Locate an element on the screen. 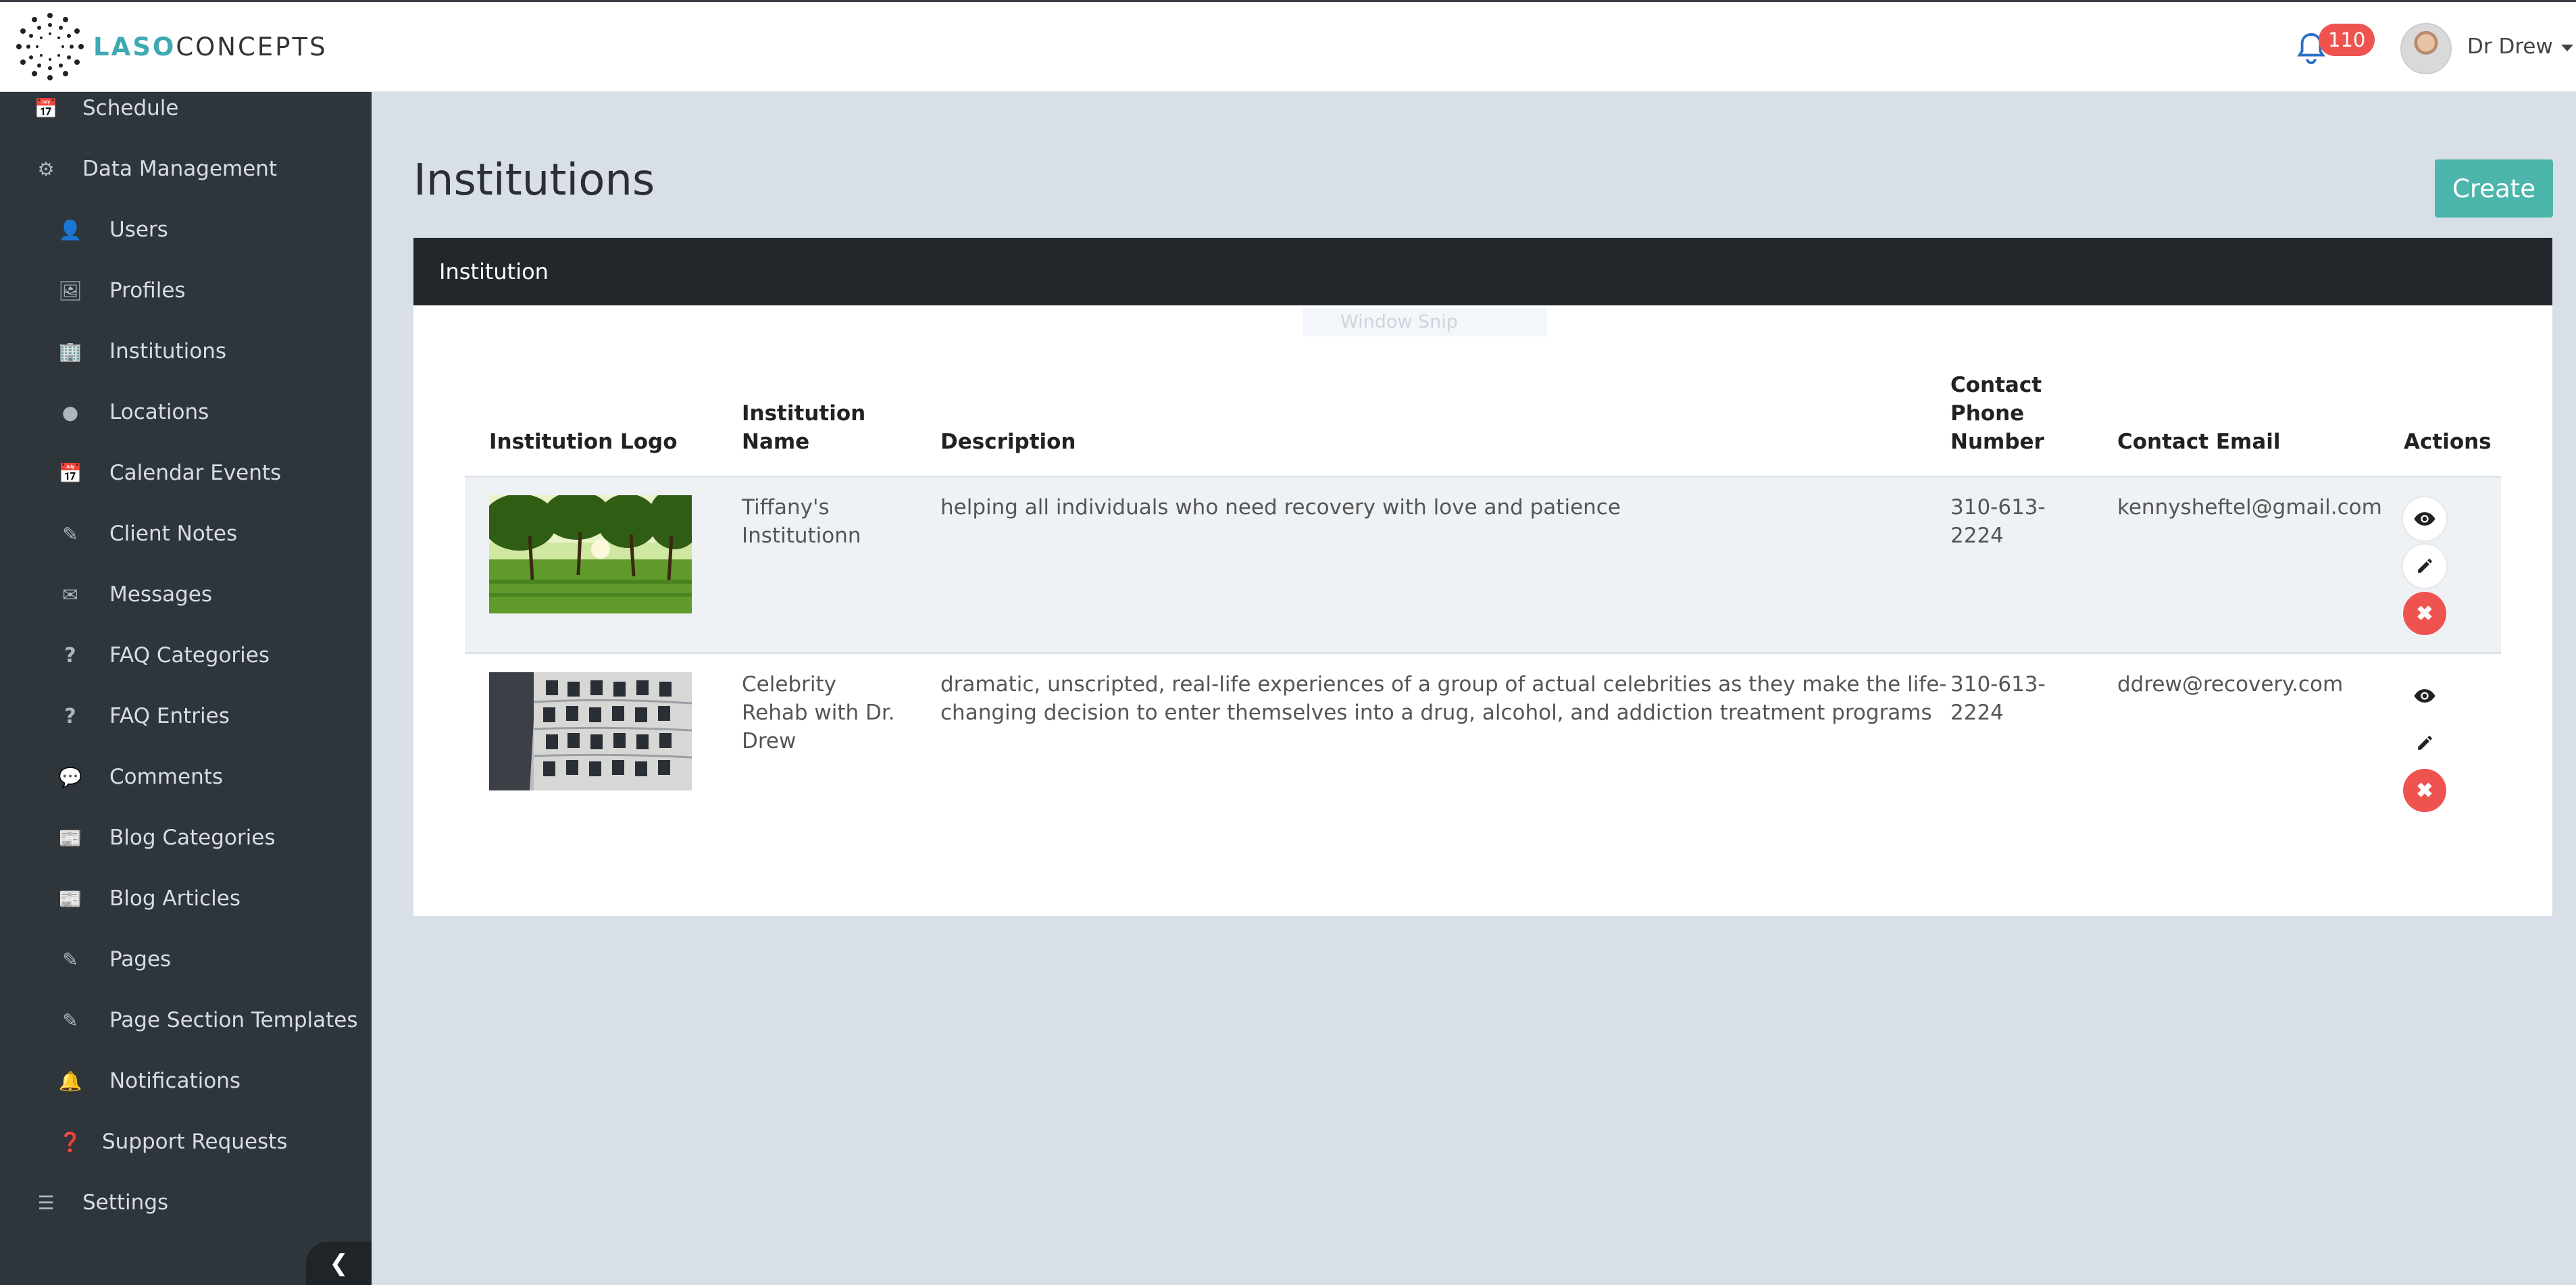 The height and width of the screenshot is (1285, 2576). col-header-logo: Institution Logo is located at coordinates (583, 442).